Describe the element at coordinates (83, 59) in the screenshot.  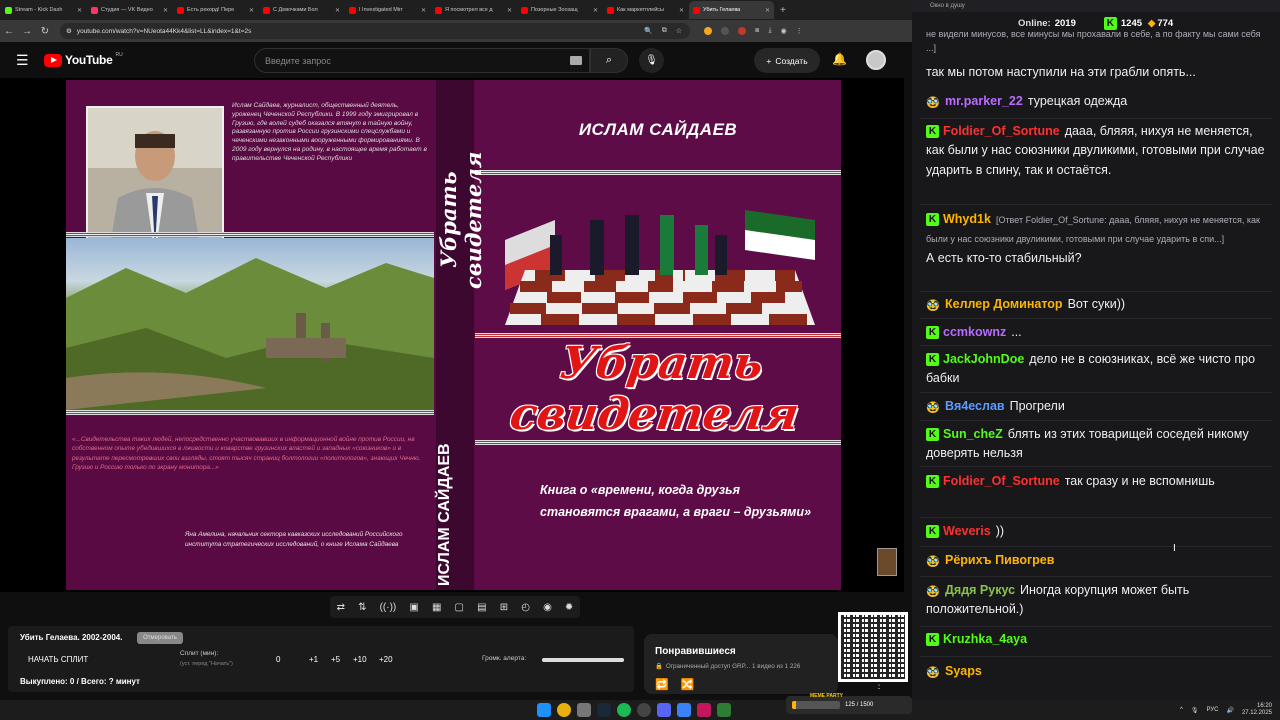
I see `youtube-logo: YouTube RU` at that location.